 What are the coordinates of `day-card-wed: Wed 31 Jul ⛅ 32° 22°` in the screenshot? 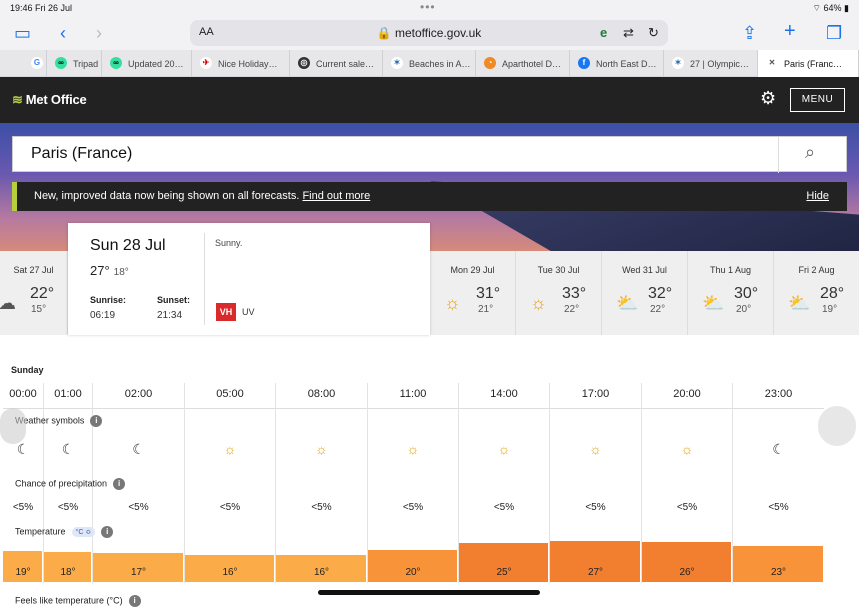 It's located at (645, 293).